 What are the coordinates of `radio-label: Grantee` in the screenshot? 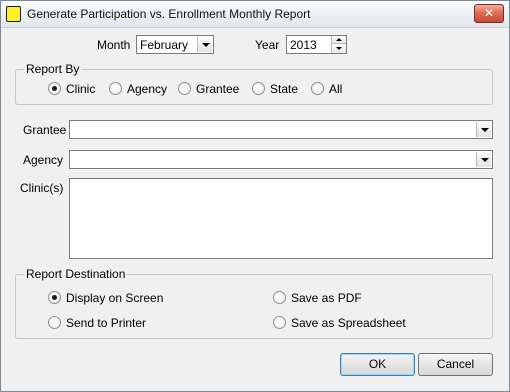 It's located at (218, 89).